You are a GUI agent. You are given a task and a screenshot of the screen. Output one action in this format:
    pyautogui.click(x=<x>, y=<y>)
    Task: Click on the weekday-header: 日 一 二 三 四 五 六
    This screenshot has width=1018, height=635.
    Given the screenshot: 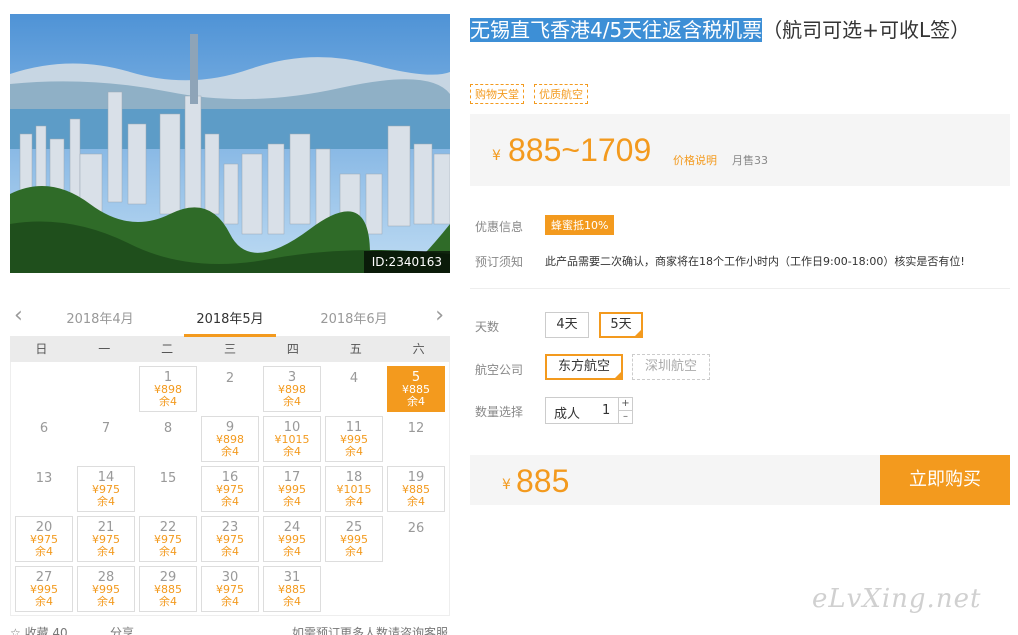 What is the action you would take?
    pyautogui.click(x=230, y=349)
    